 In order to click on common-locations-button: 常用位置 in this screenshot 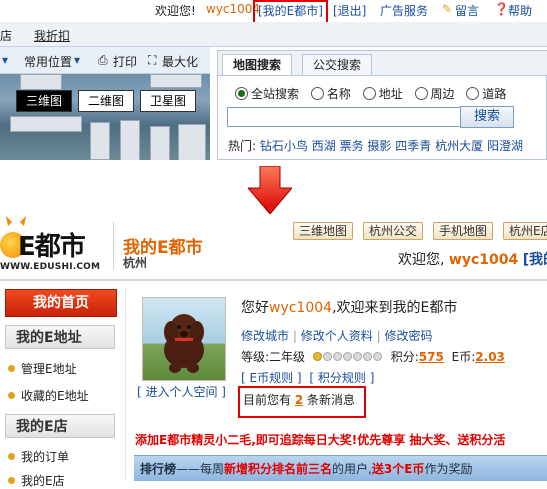, I will do `click(48, 61)`.